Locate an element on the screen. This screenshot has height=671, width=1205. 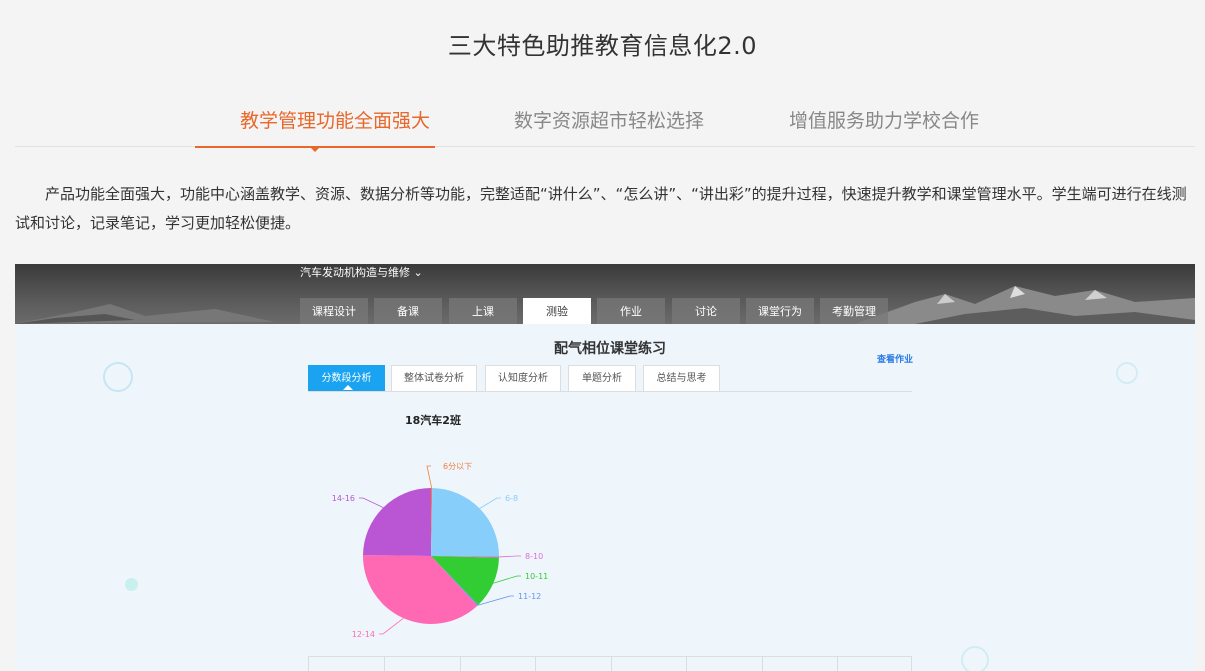
tab-teaching-management: 教学管理功能全面强大 is located at coordinates (335, 119).